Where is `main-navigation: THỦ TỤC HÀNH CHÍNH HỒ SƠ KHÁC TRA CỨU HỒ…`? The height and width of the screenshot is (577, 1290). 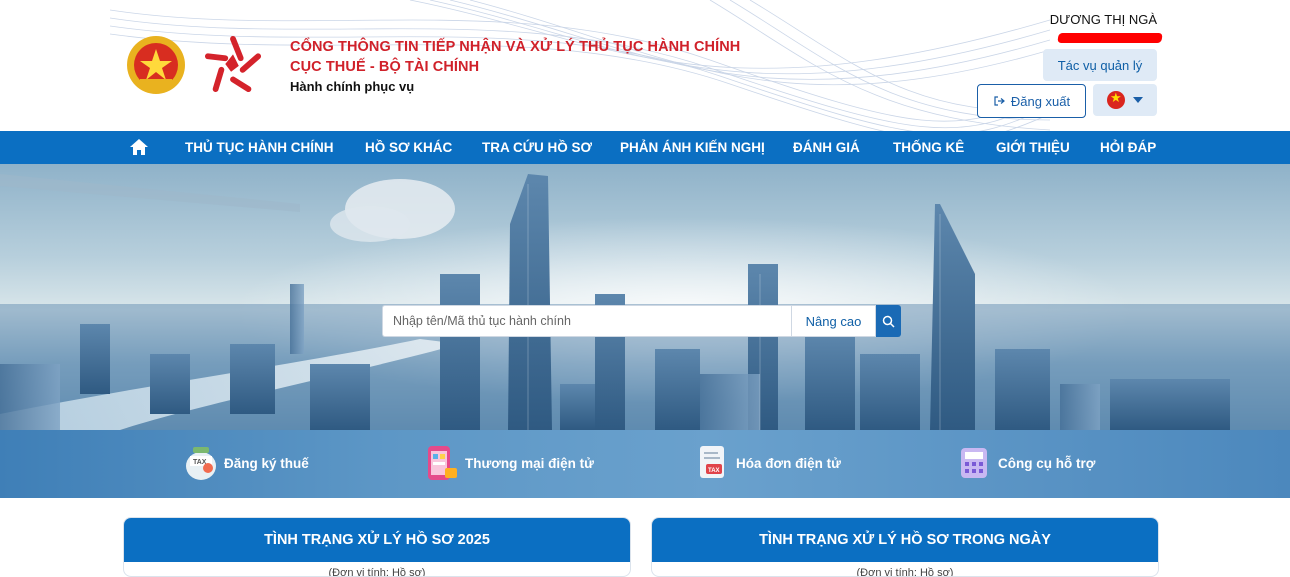 main-navigation: THỦ TỤC HÀNH CHÍNH HỒ SƠ KHÁC TRA CỨU HỒ… is located at coordinates (645, 147).